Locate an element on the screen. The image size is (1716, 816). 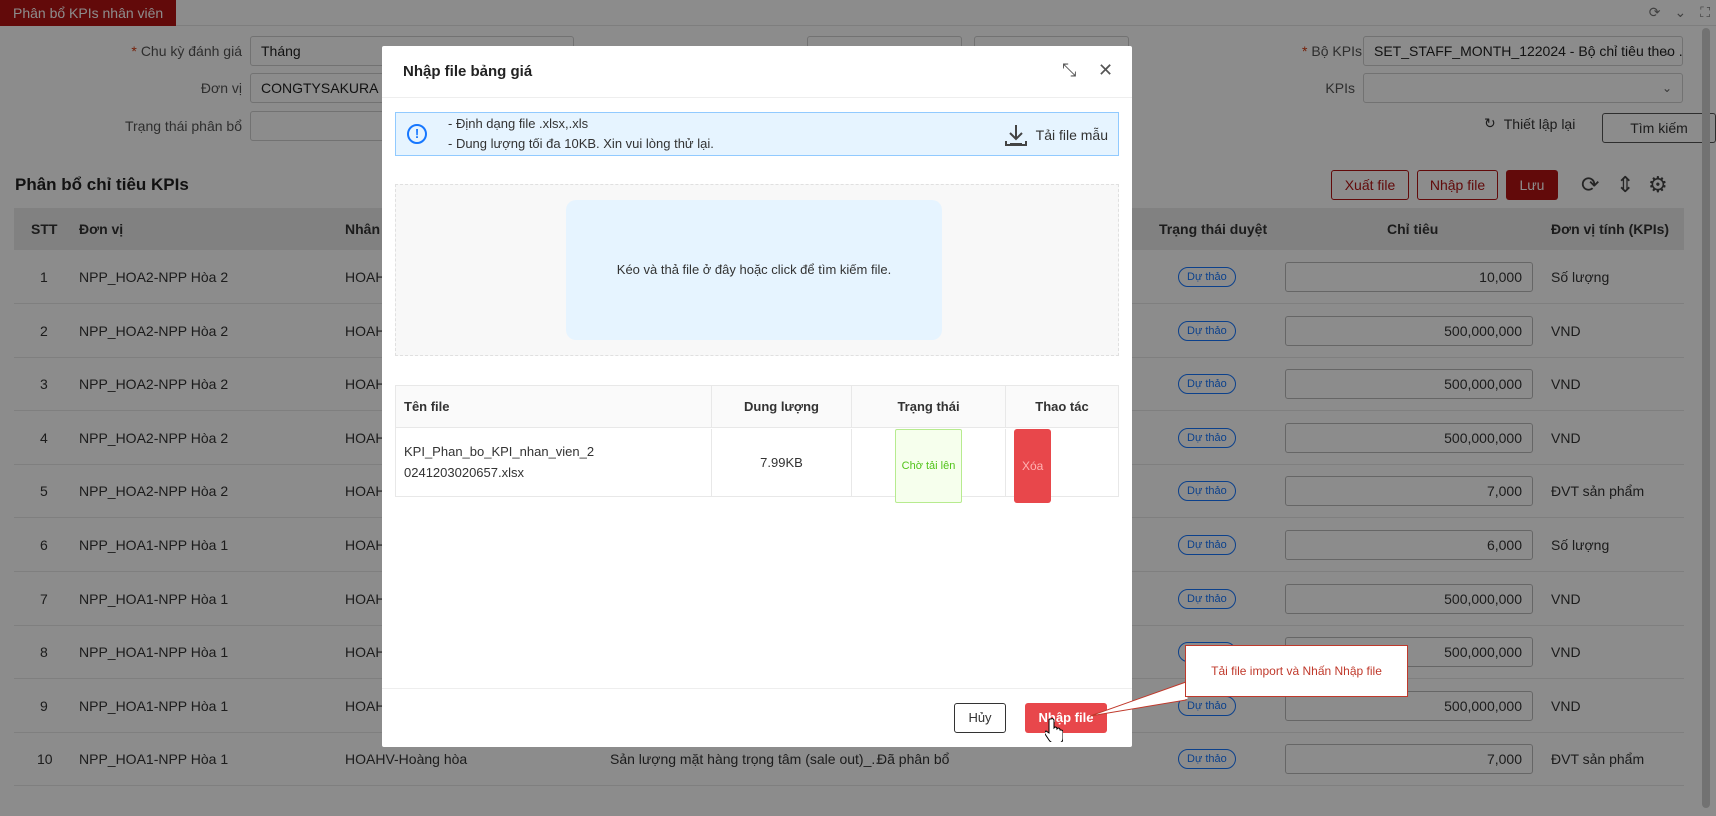
col-file-size: Dung lượng is located at coordinates (782, 407).